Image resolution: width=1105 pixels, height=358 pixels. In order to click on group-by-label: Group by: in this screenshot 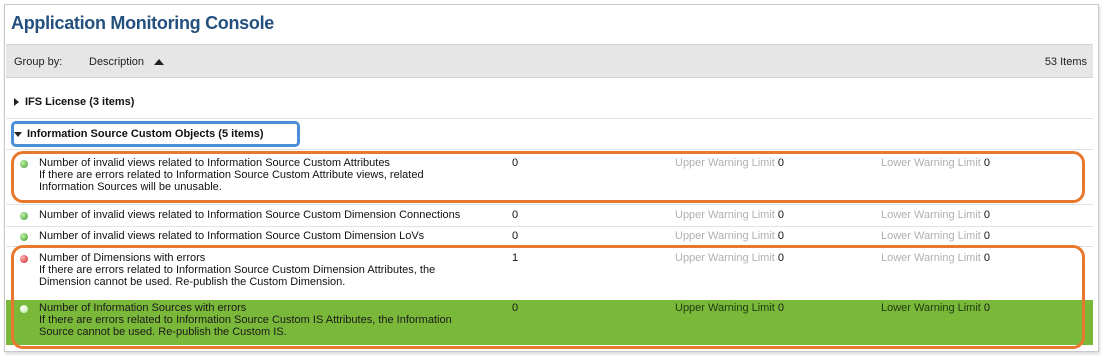, I will do `click(38, 62)`.